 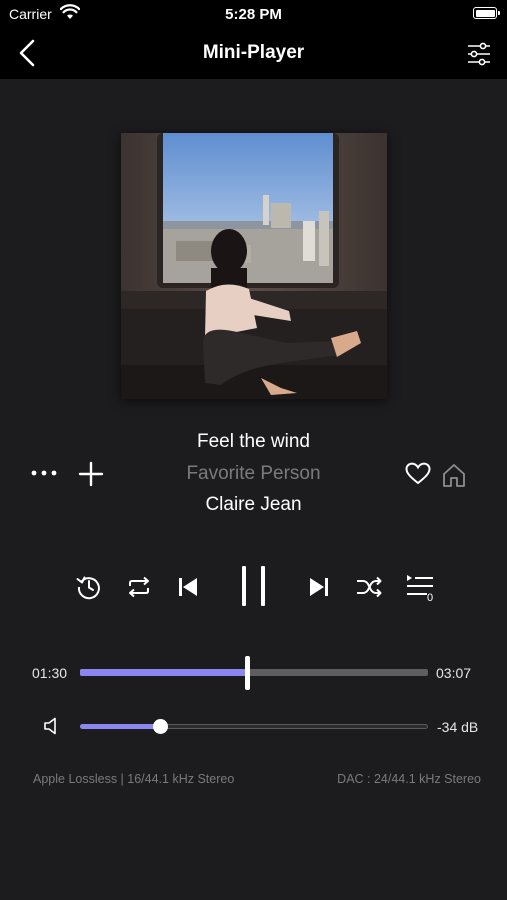 I want to click on next-track-button, so click(x=319, y=587).